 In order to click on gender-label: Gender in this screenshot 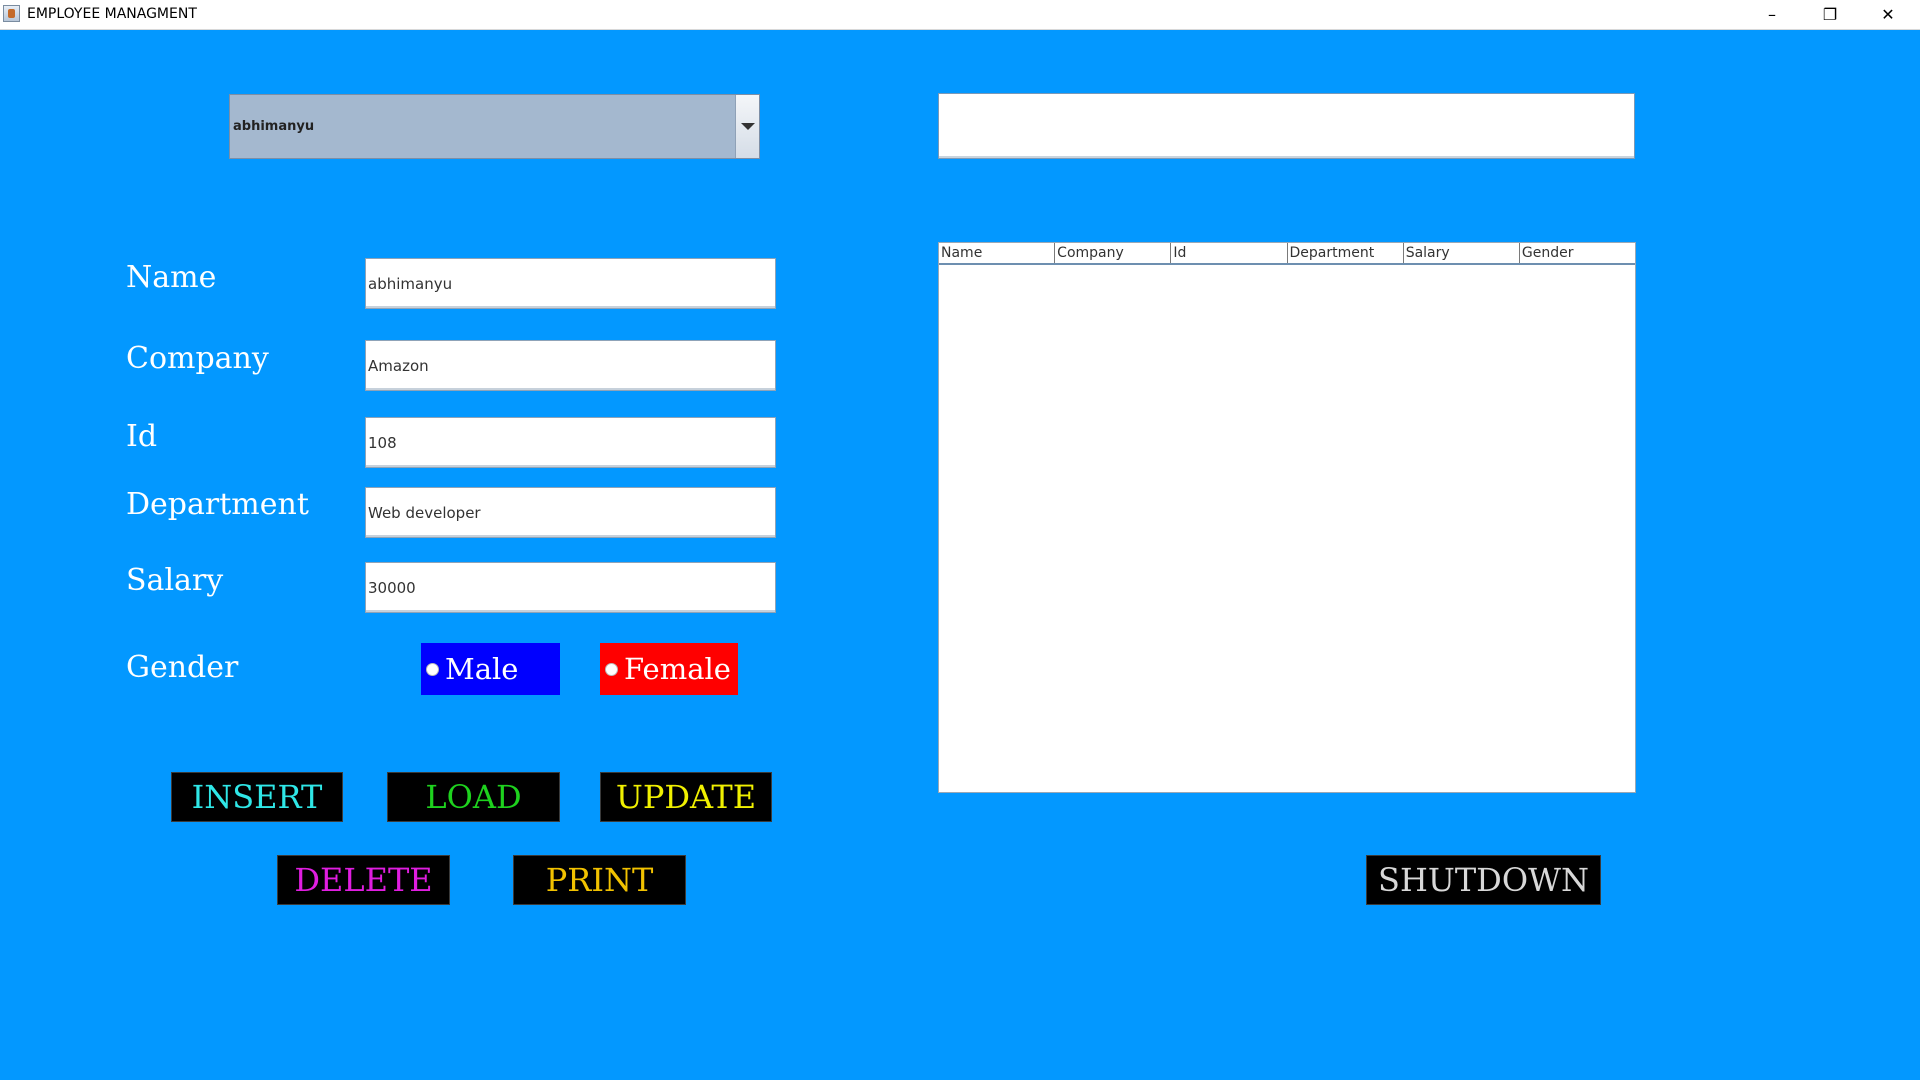, I will do `click(182, 667)`.